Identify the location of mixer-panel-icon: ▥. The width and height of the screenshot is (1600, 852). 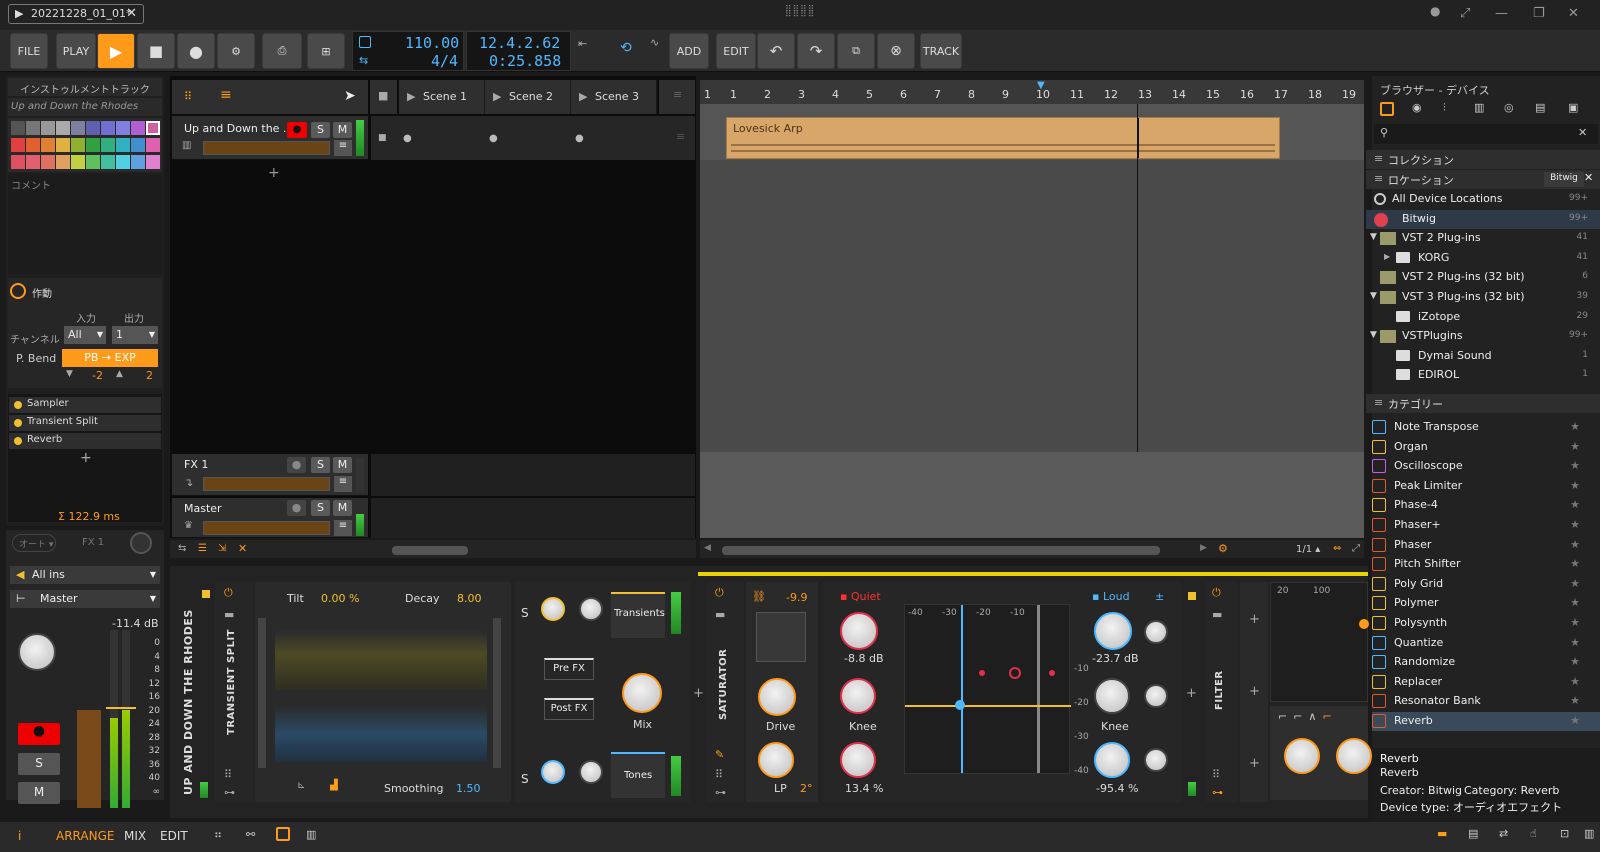
(311, 834).